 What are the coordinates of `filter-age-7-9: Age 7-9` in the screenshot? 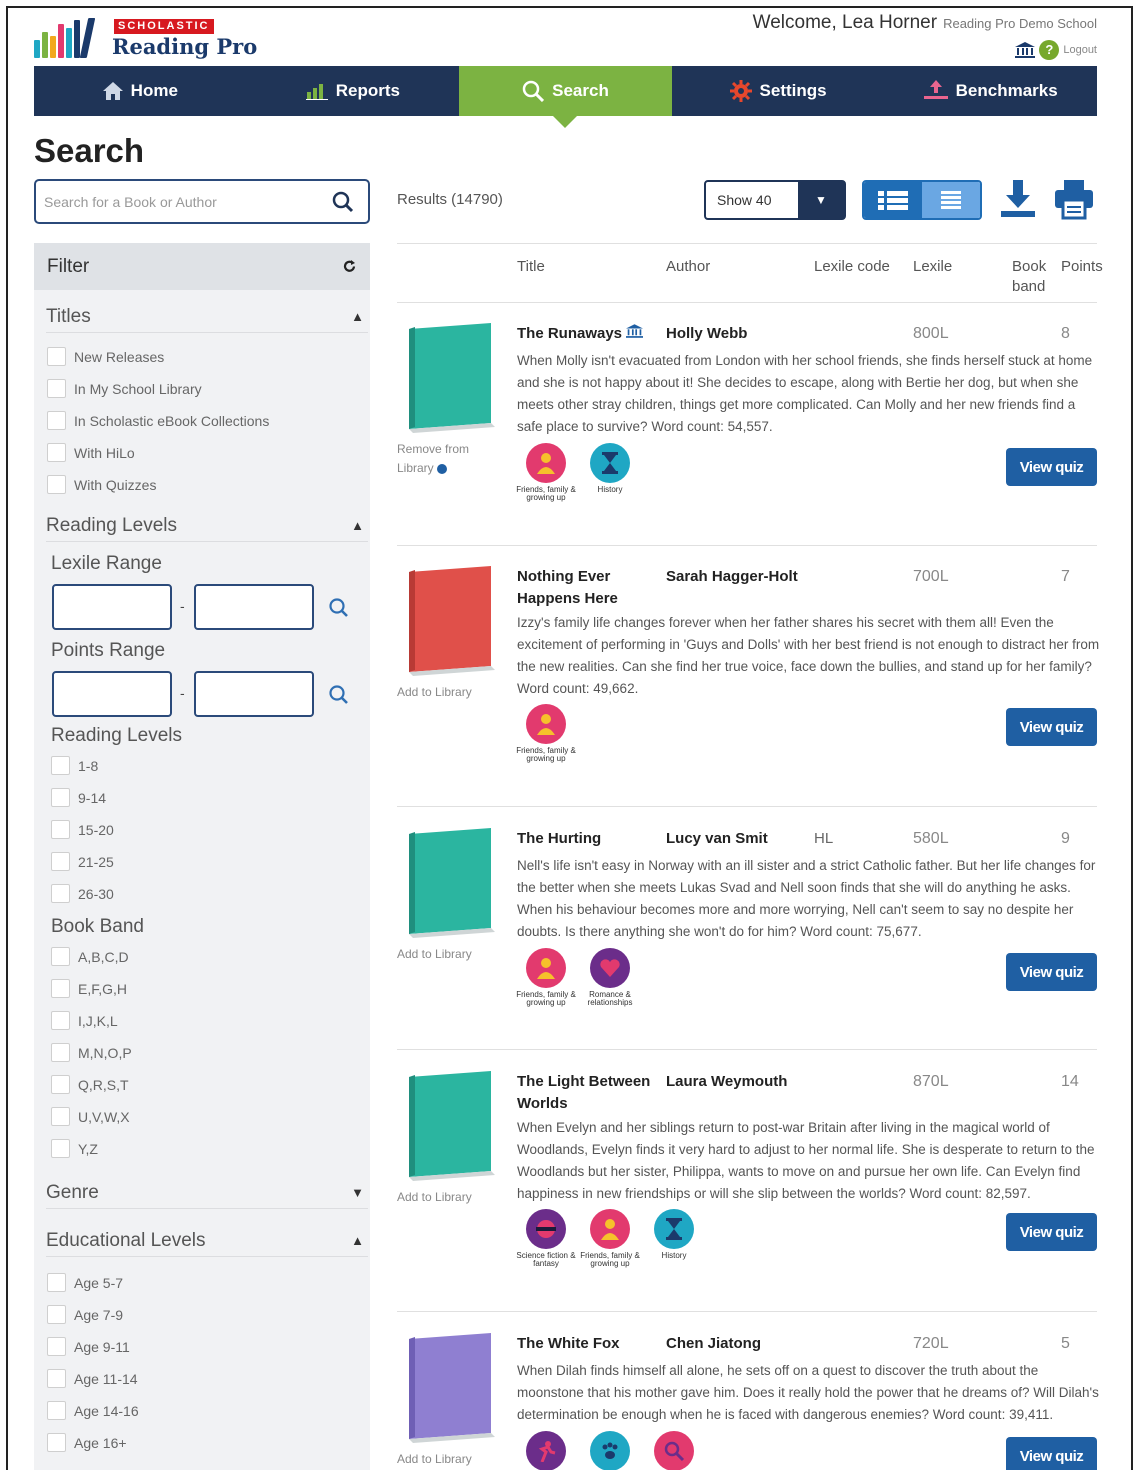 It's located at (85, 1314).